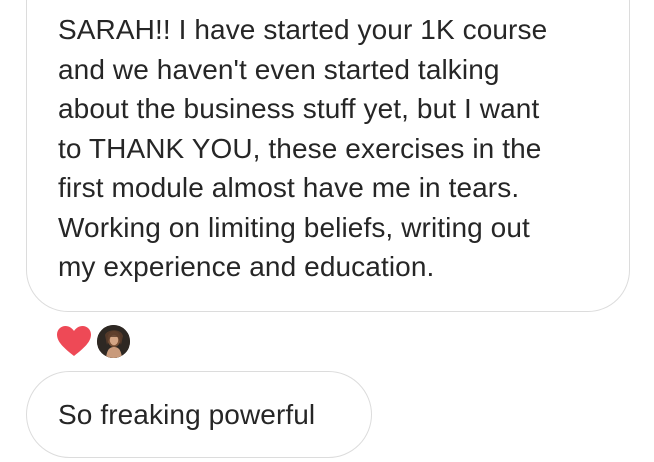 The width and height of the screenshot is (654, 462). What do you see at coordinates (300, 148) in the screenshot?
I see `message-line: to THANK YOU, these exercises in the` at bounding box center [300, 148].